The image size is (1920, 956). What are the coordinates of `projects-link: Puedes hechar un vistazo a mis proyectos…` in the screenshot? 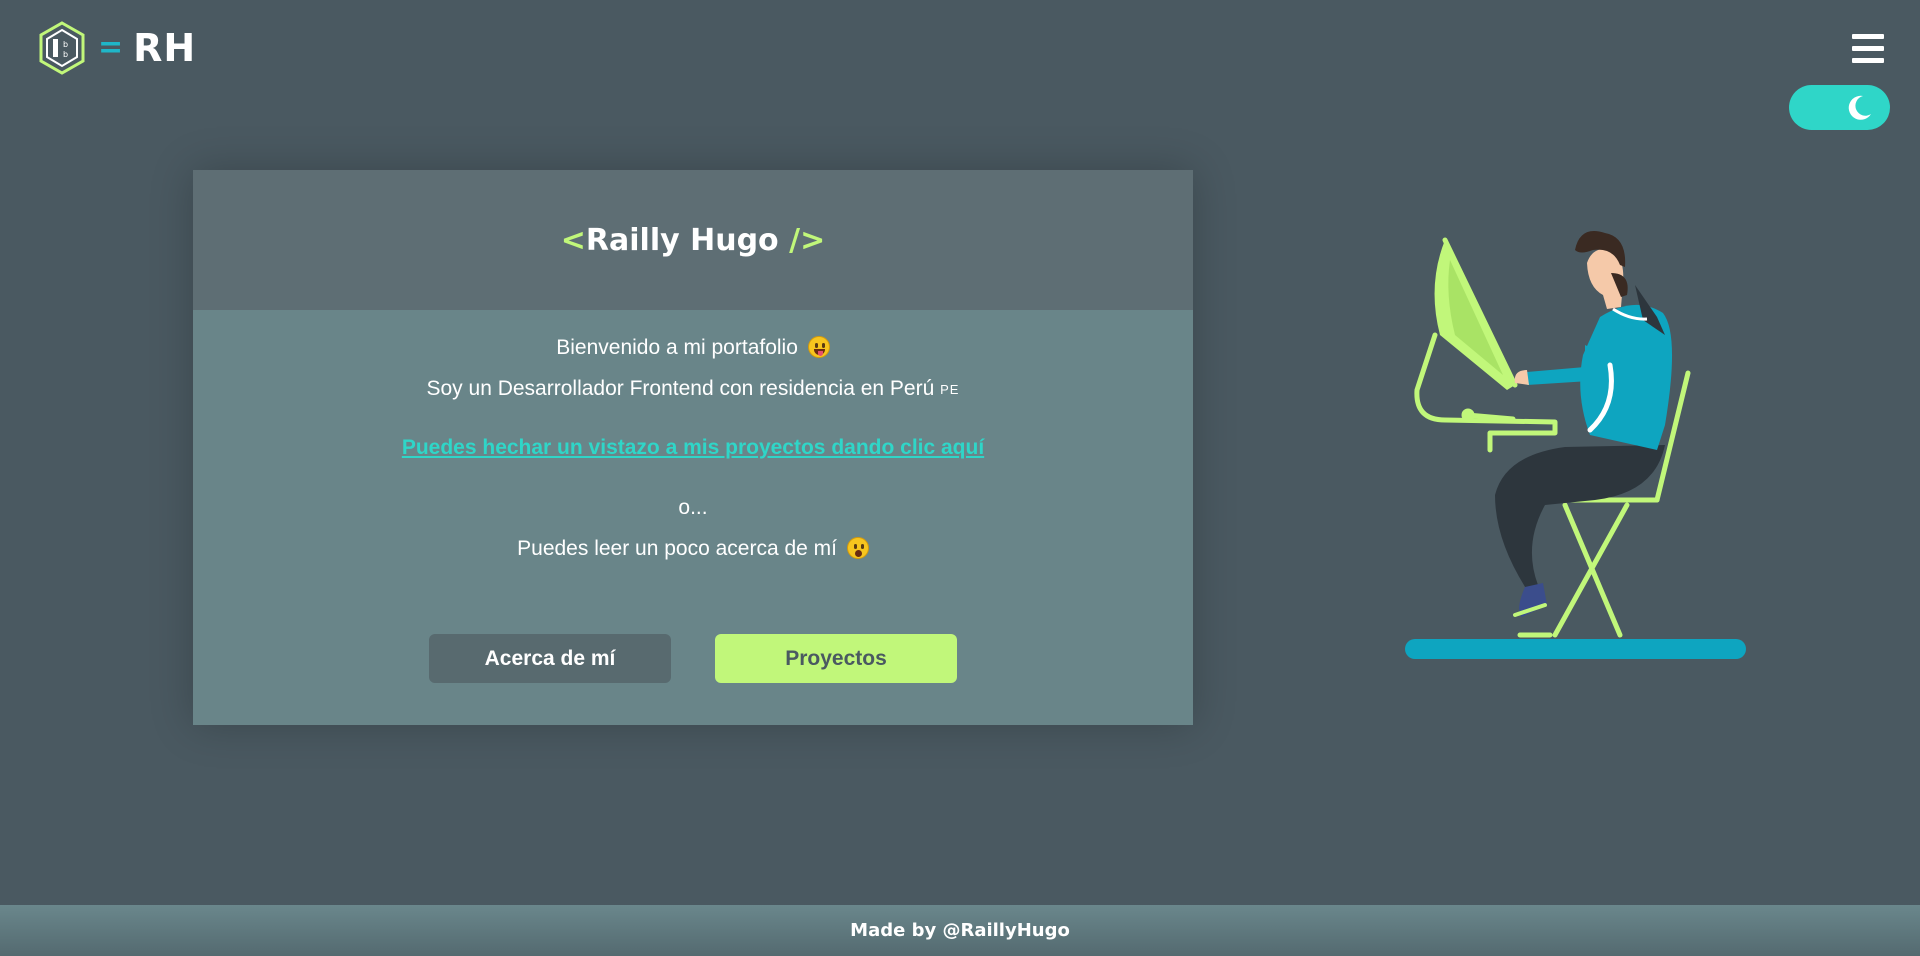 It's located at (693, 447).